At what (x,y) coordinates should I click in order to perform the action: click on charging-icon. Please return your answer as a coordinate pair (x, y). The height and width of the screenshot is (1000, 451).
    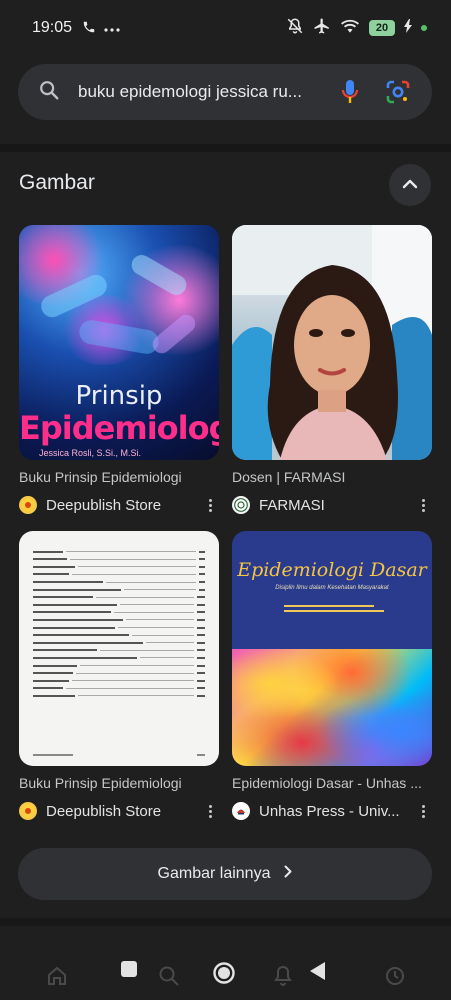
    Looking at the image, I should click on (408, 28).